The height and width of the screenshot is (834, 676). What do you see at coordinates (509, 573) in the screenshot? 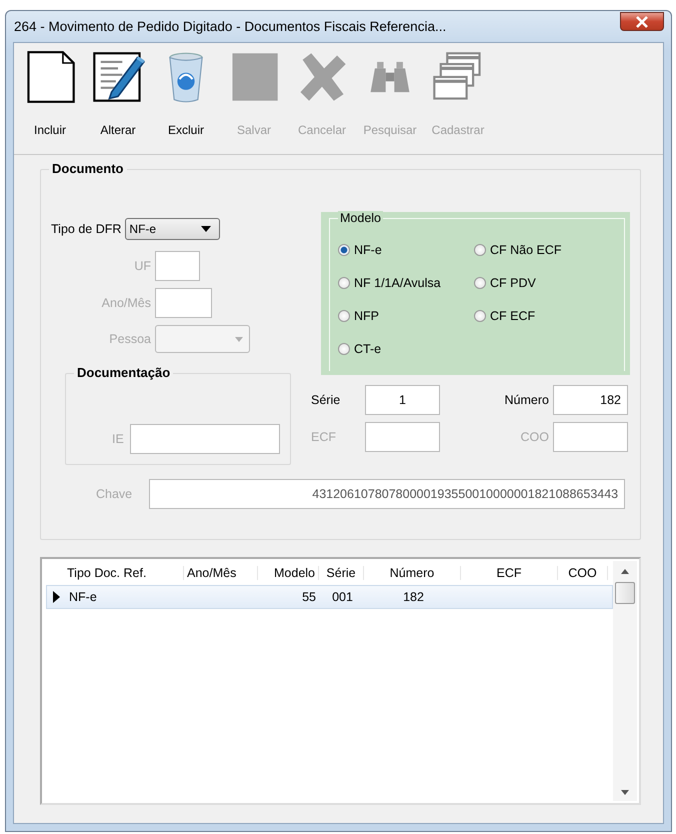
I see `column-header: ECF` at bounding box center [509, 573].